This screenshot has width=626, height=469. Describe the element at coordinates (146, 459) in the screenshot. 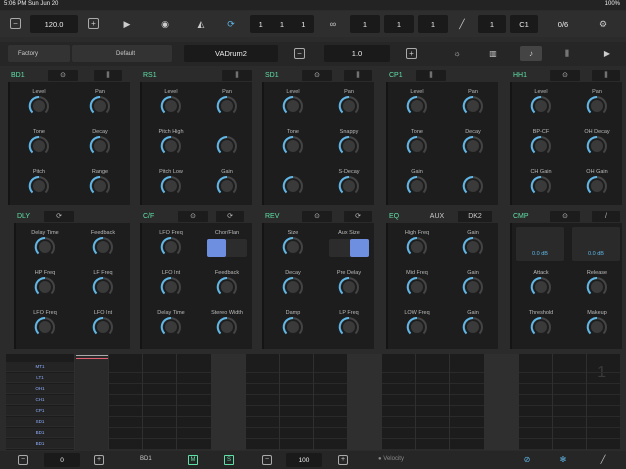

I see `track-name: BD1` at that location.